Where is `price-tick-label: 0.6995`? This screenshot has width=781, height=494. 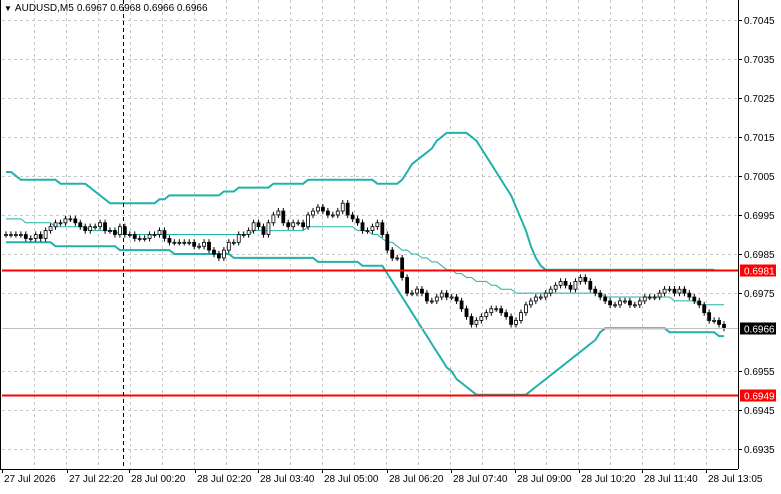 price-tick-label: 0.6995 is located at coordinates (759, 216).